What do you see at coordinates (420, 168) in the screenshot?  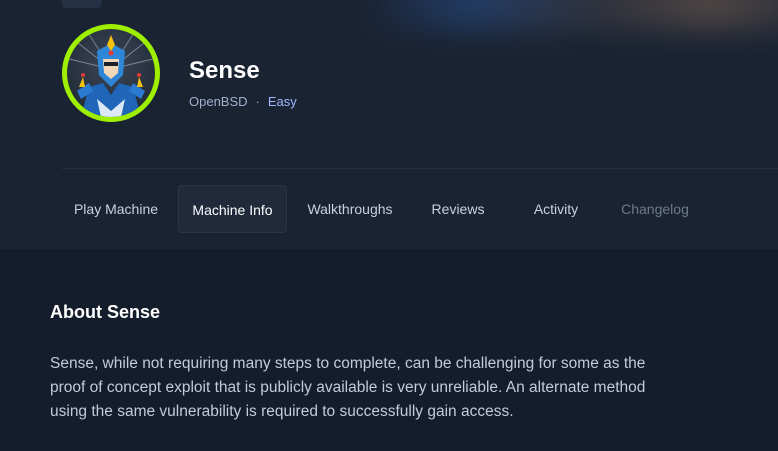 I see `header-divider` at bounding box center [420, 168].